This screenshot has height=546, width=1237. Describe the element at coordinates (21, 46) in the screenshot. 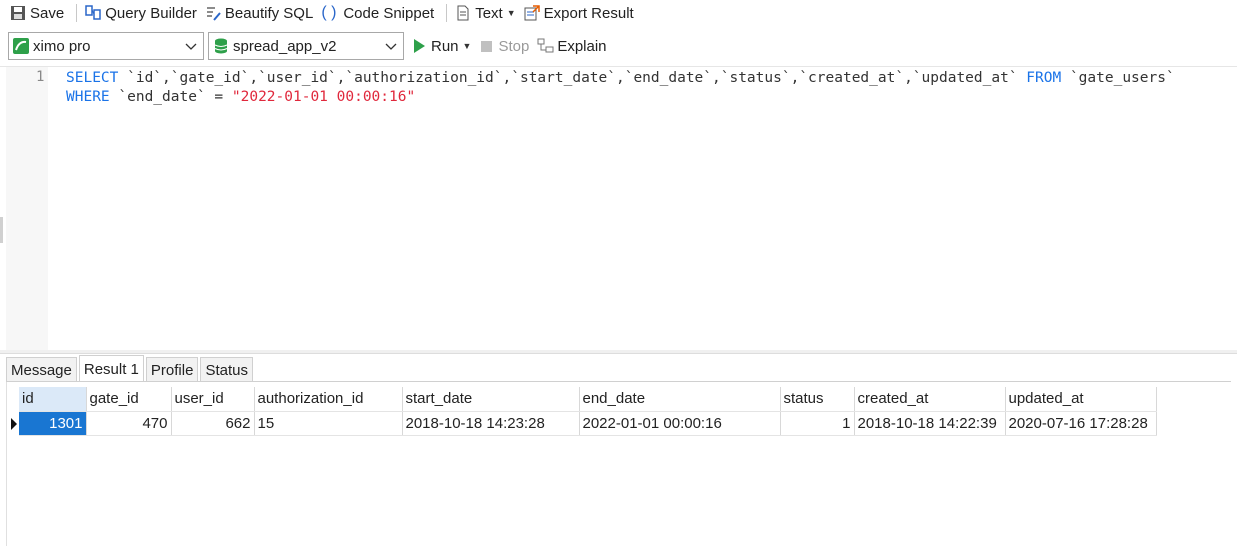

I see `connection-icon` at that location.